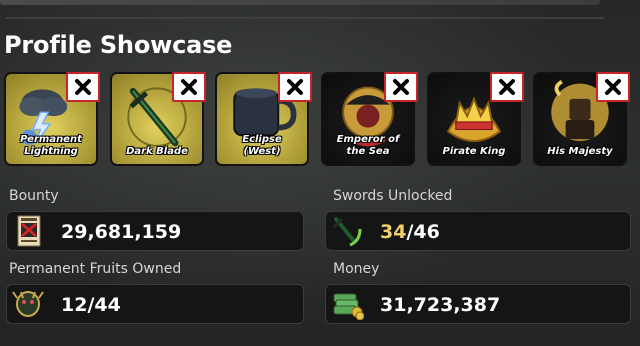 The width and height of the screenshot is (640, 346). What do you see at coordinates (34, 196) in the screenshot?
I see `bounty-label: Bounty` at bounding box center [34, 196].